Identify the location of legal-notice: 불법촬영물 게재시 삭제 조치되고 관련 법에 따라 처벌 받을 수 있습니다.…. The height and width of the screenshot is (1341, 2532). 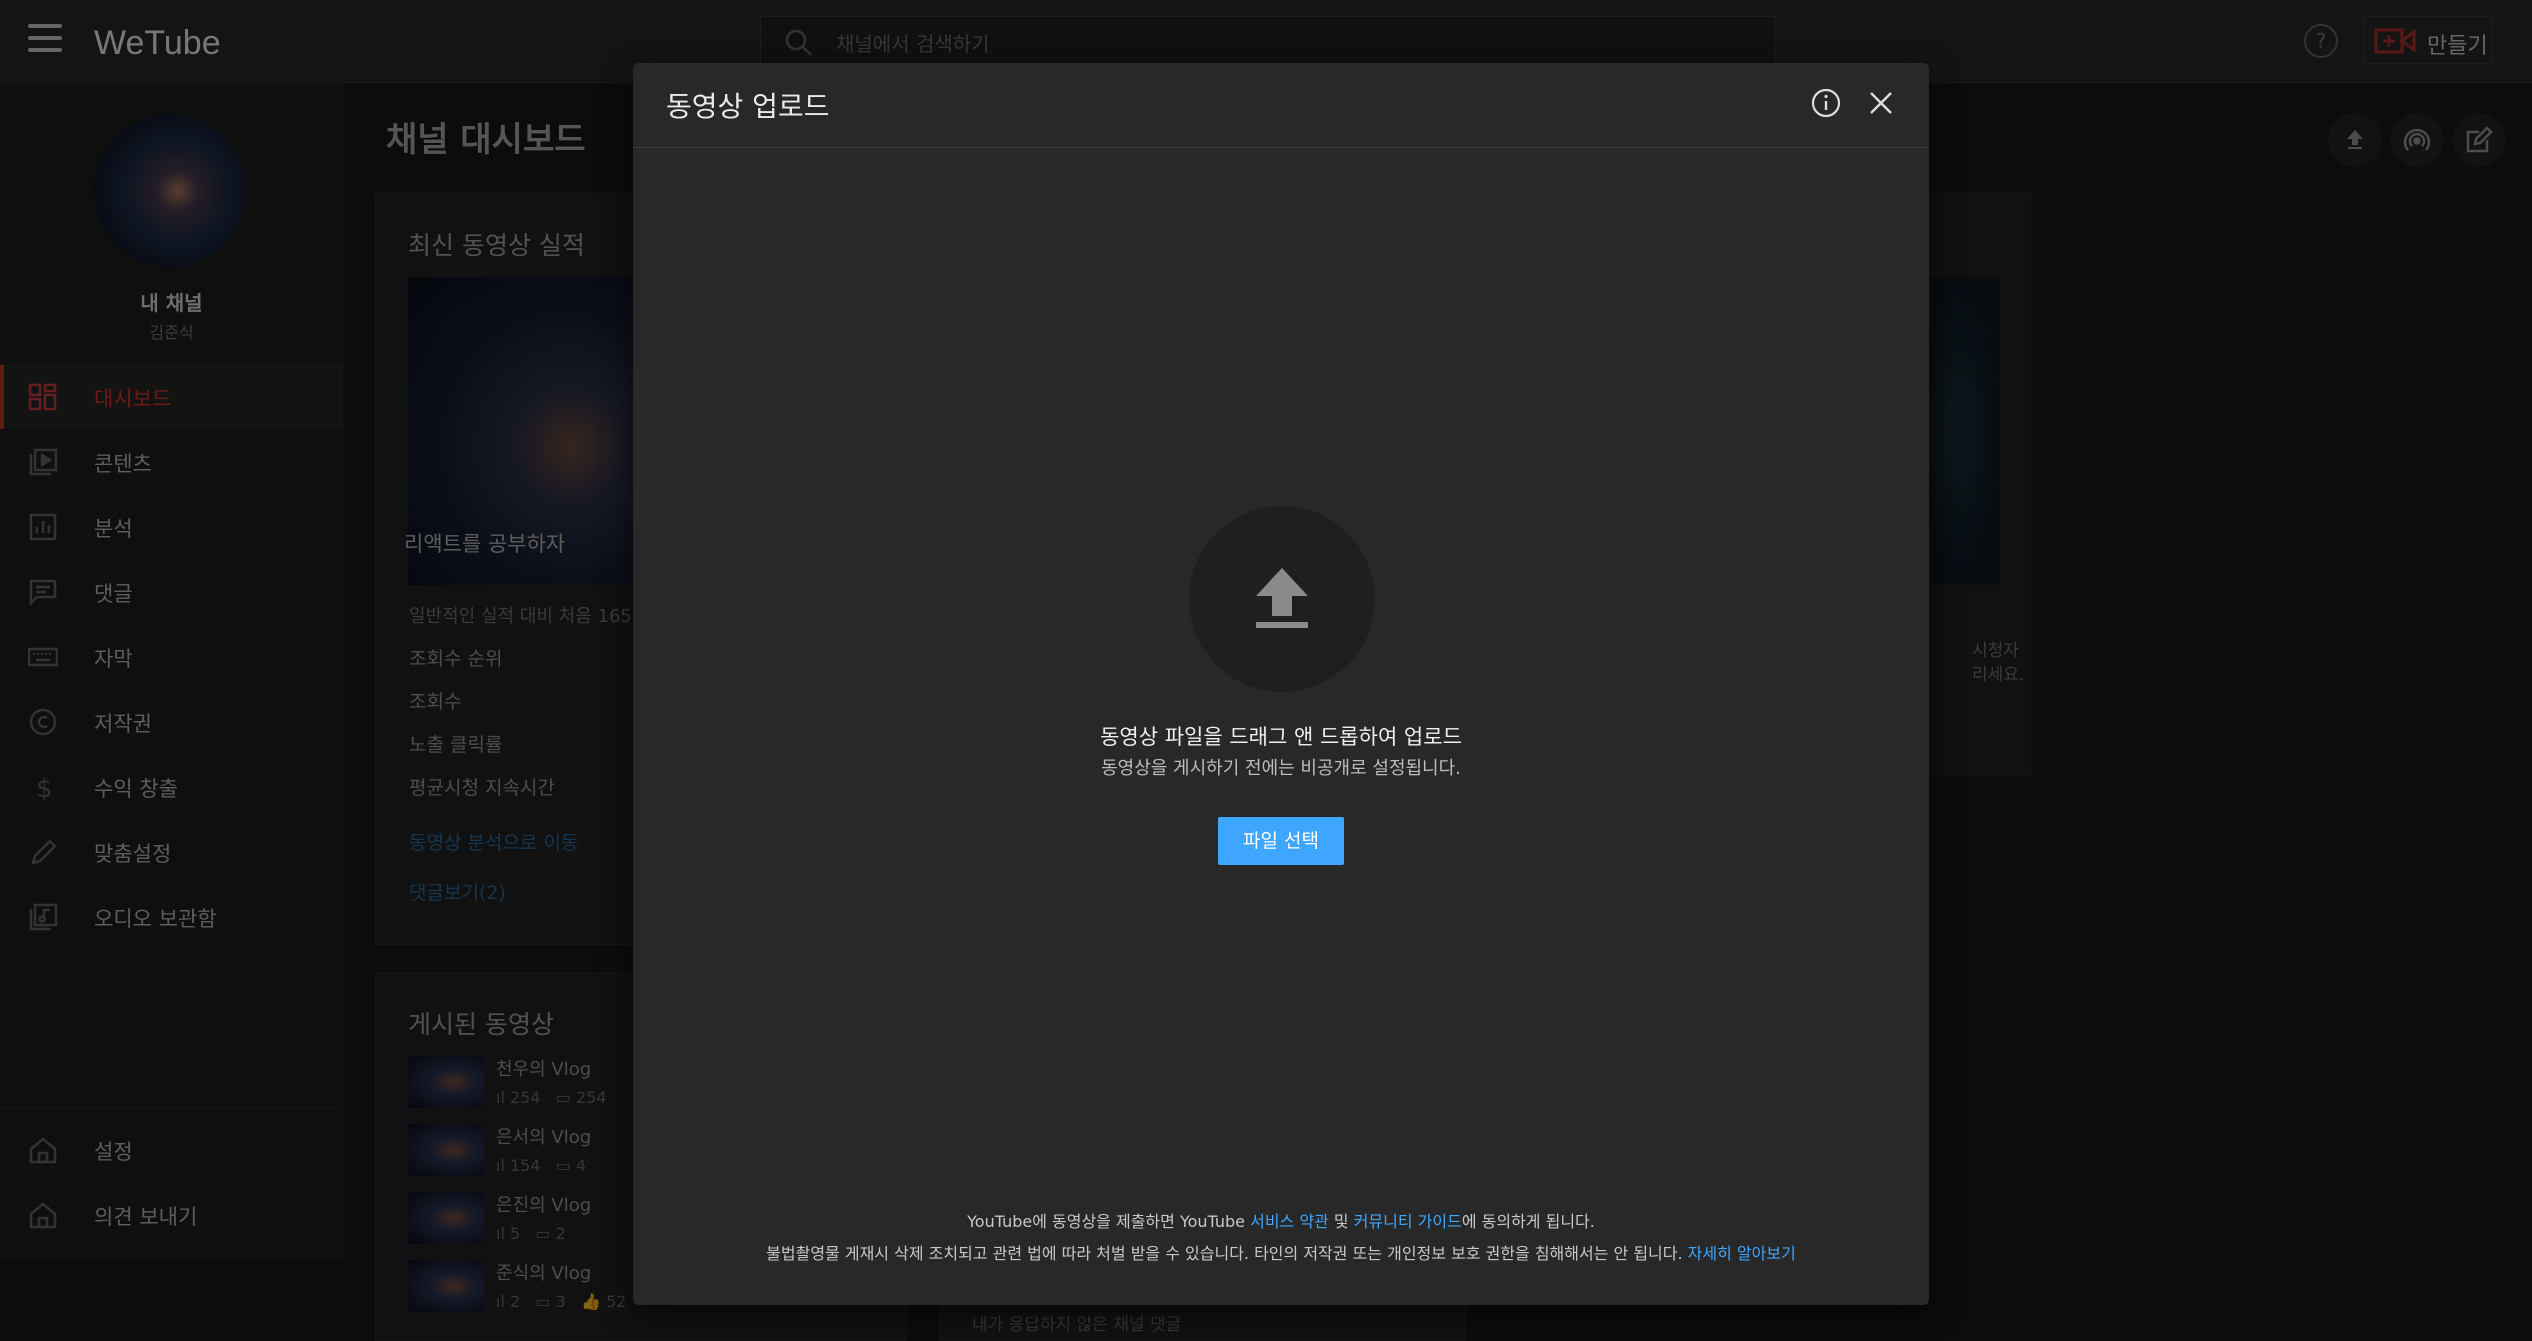
(1281, 1253).